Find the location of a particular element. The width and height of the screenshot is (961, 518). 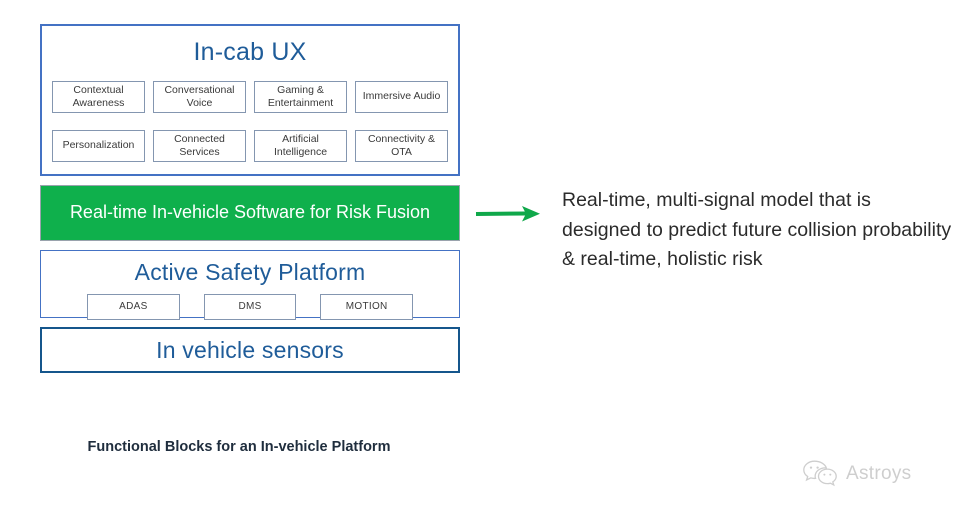

layer-title-active-safety-platform: Active Safety Platform is located at coordinates (250, 272).